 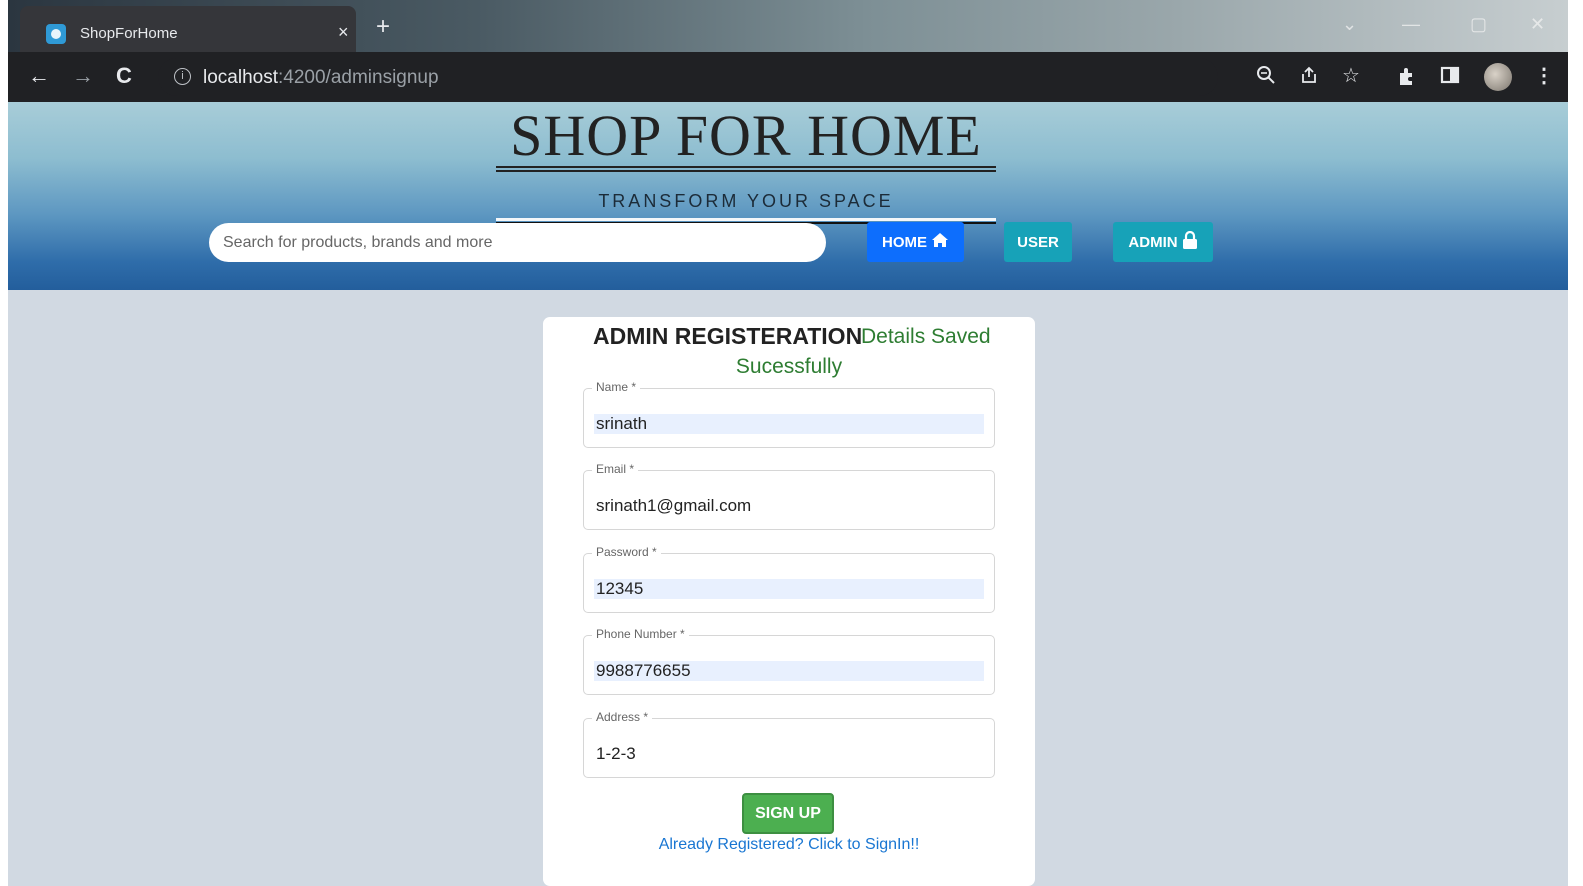 I want to click on admin-button: ADMIN, so click(x=1163, y=242).